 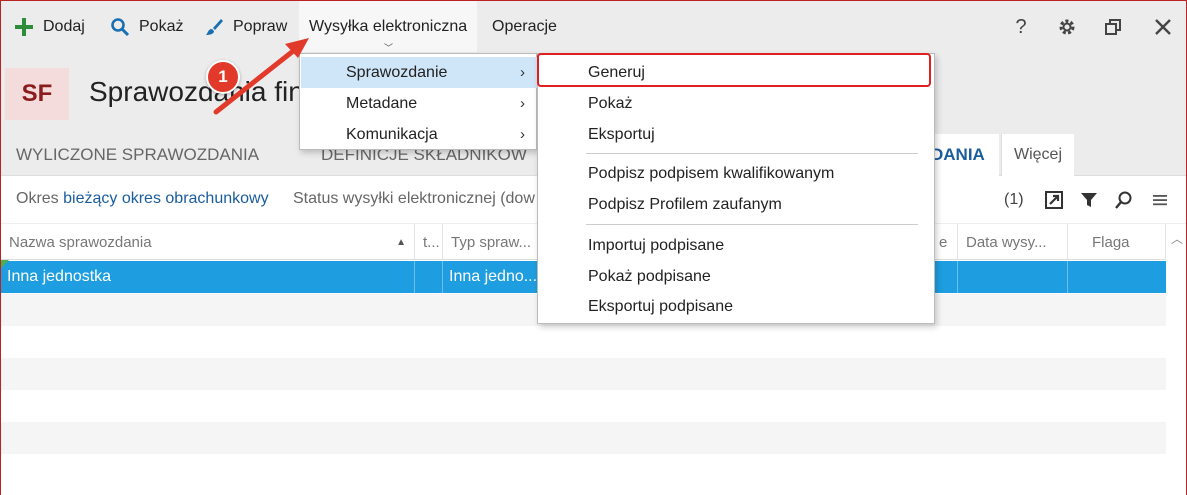 I want to click on step-badge: 1, so click(x=223, y=77).